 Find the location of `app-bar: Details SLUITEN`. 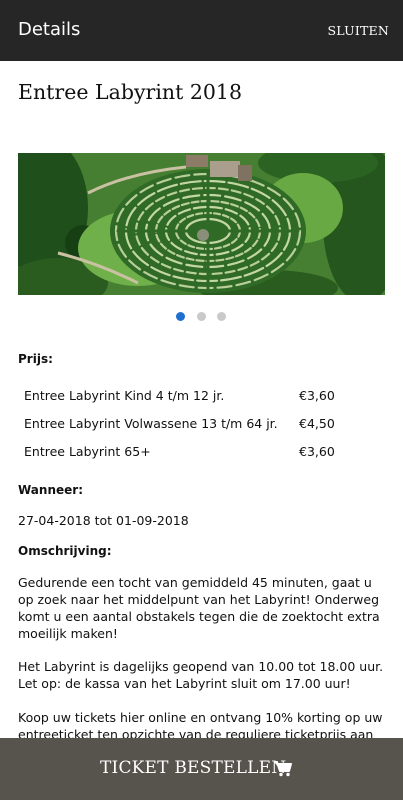

app-bar: Details SLUITEN is located at coordinates (201, 30).